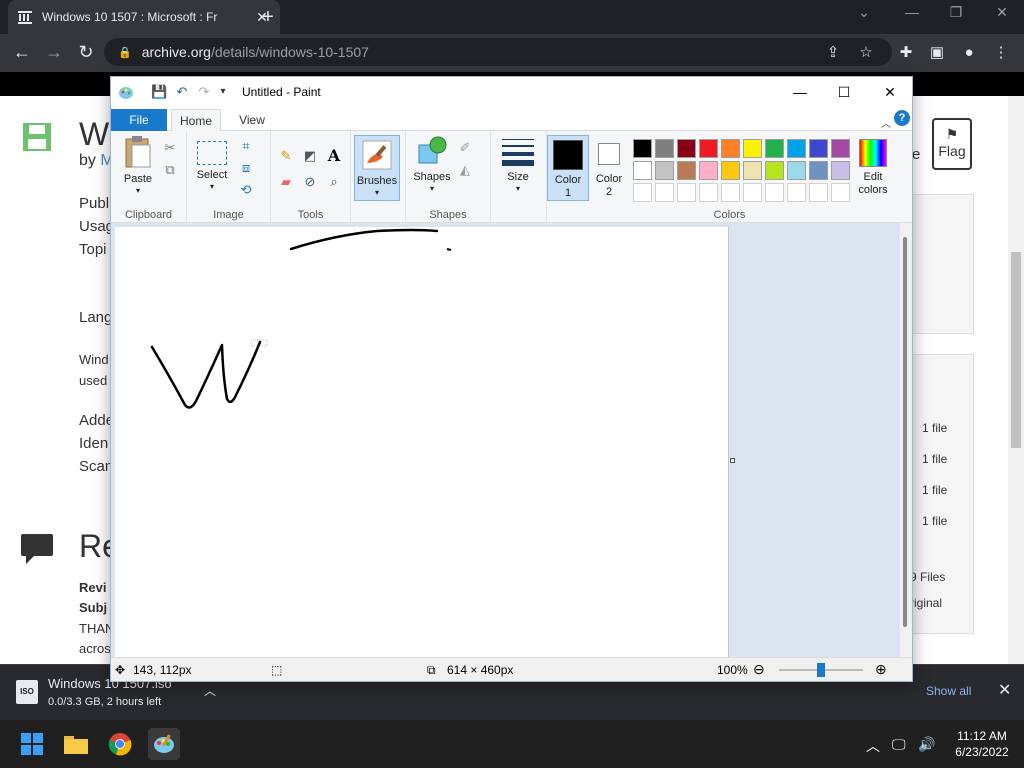  I want to click on profile-avatar-icon: ●, so click(969, 53).